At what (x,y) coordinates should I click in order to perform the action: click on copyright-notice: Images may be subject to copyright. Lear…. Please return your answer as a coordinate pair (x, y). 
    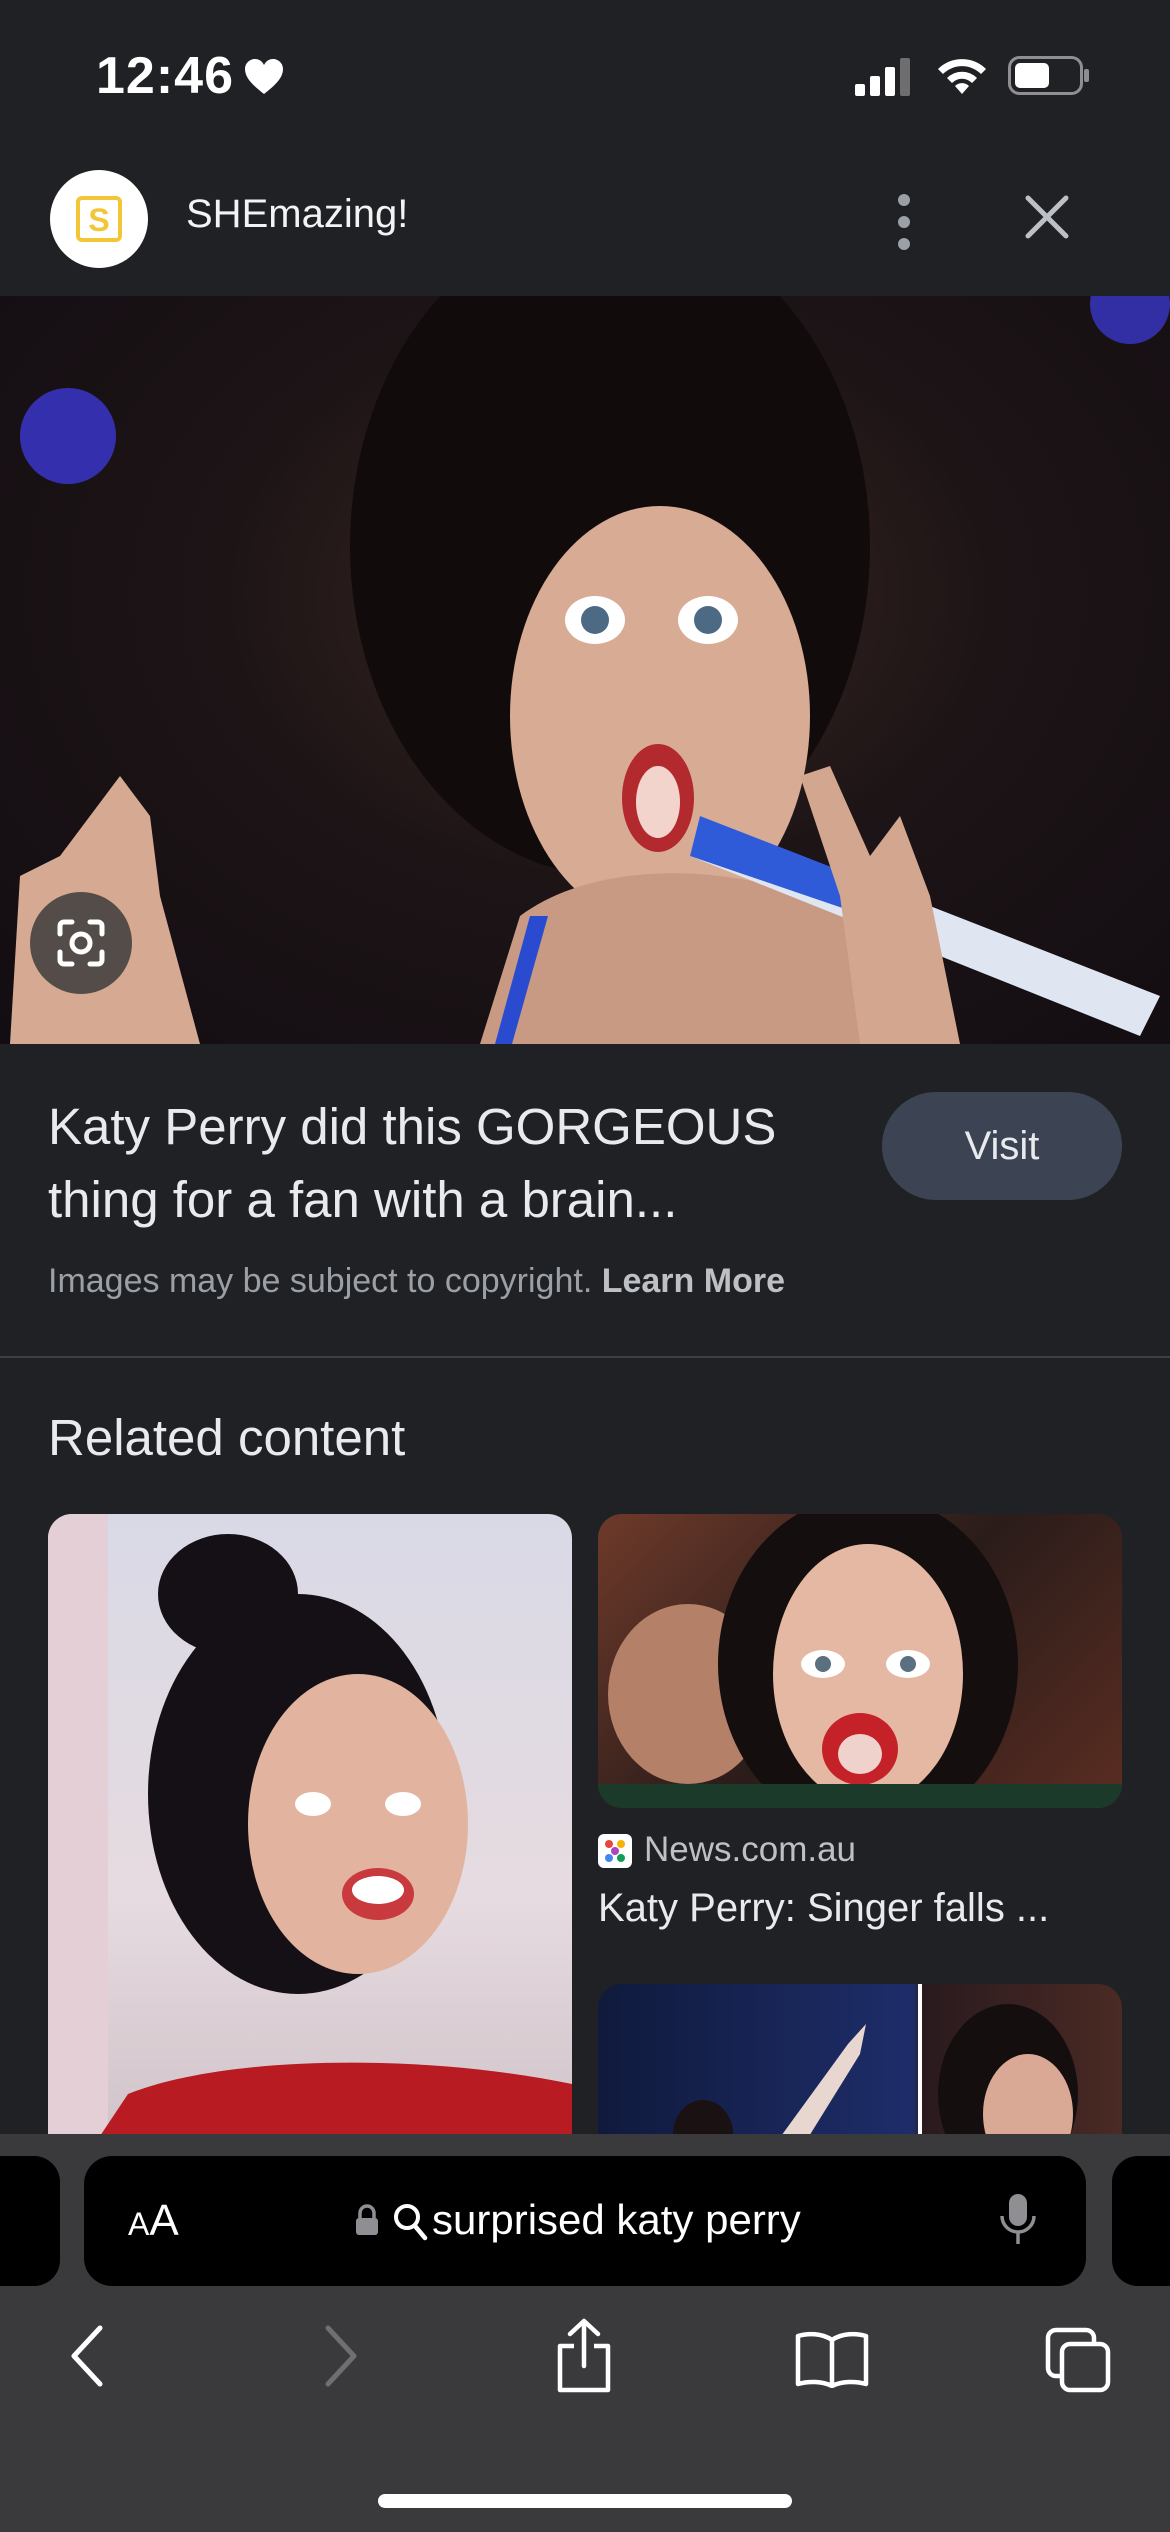
    Looking at the image, I should click on (416, 1281).